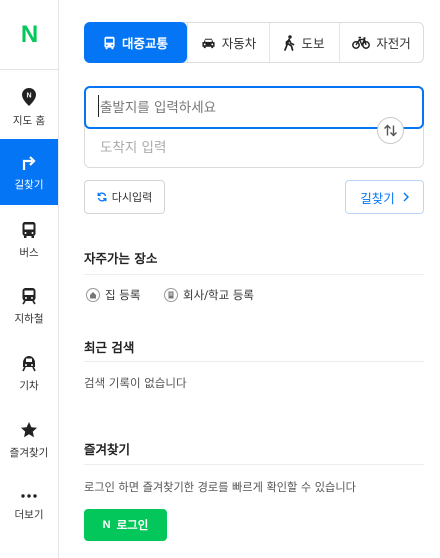 The height and width of the screenshot is (558, 440). I want to click on sidebar-item-favorites: 즐겨찾기, so click(29, 440).